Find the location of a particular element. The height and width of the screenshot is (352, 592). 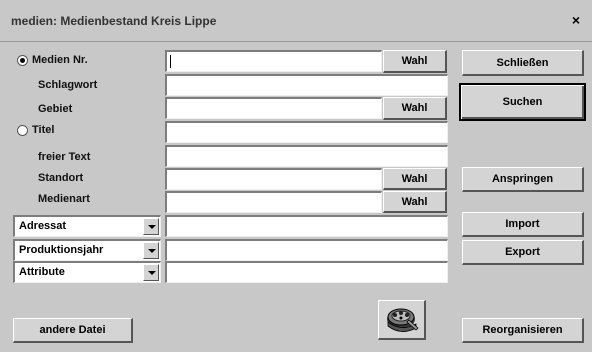

close-button: × is located at coordinates (576, 20).